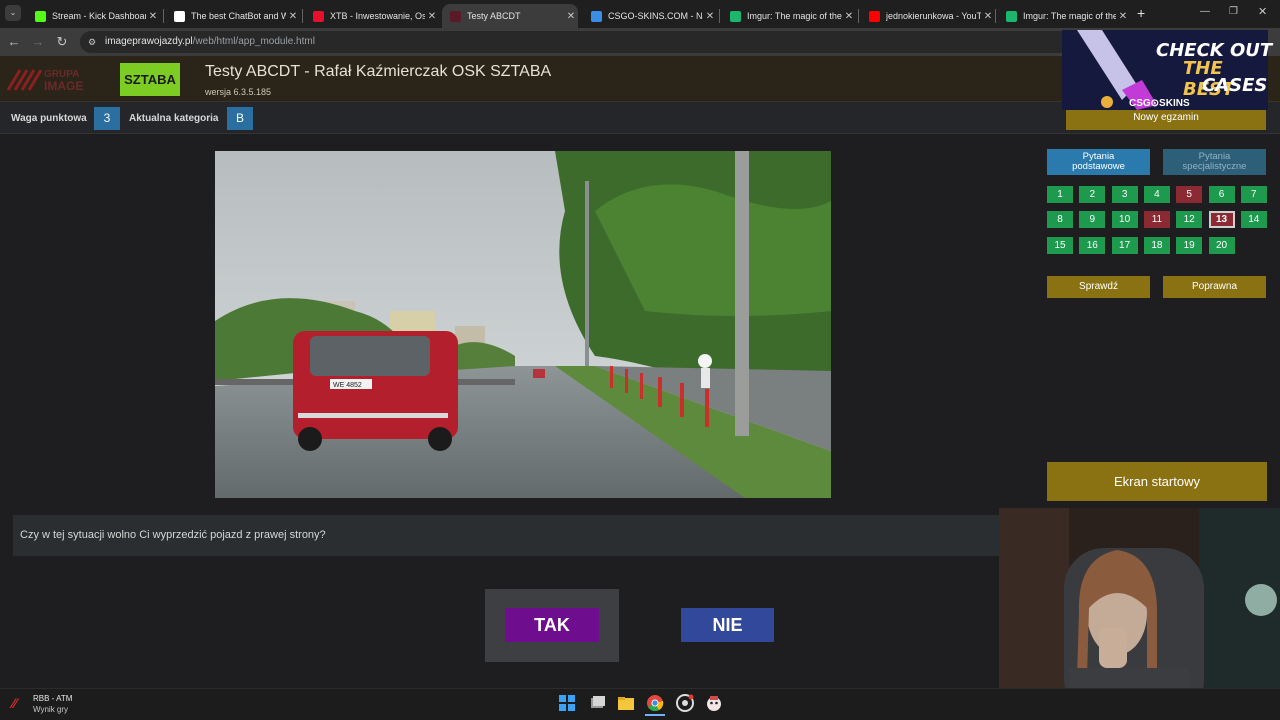  Describe the element at coordinates (1092, 245) in the screenshot. I see `question-number-button: 16` at that location.